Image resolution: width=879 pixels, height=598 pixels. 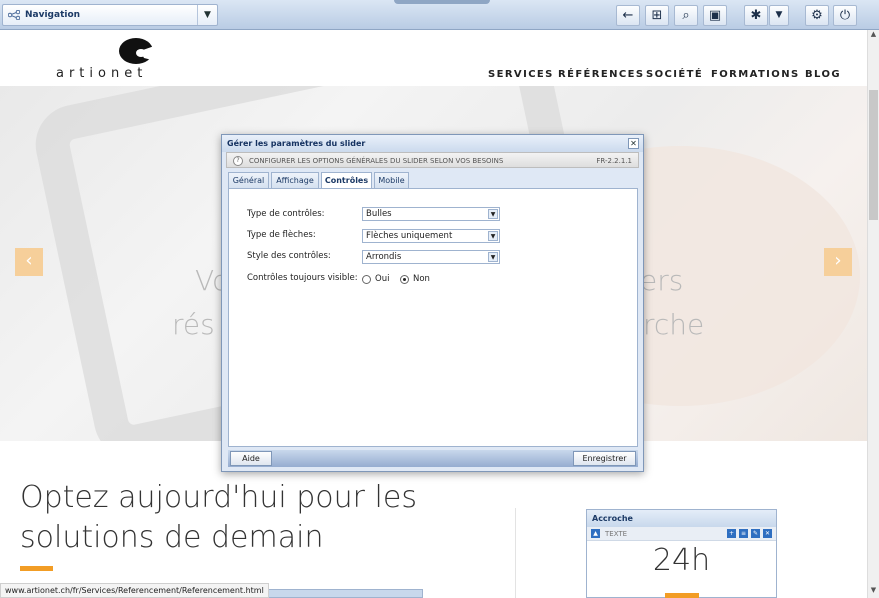 I want to click on menu-services: SERVICES, so click(x=521, y=74).